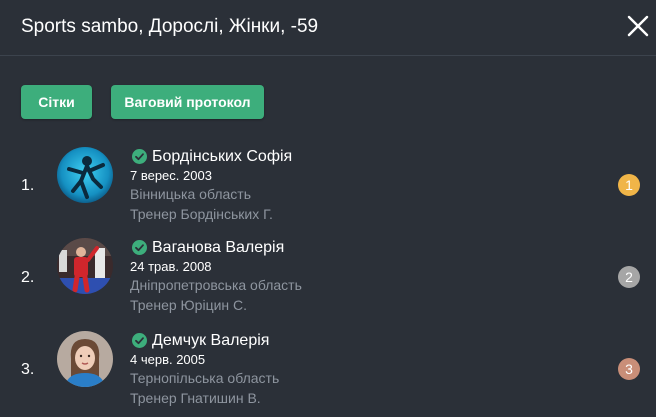  I want to click on region: Дніпропетровська область, so click(216, 285).